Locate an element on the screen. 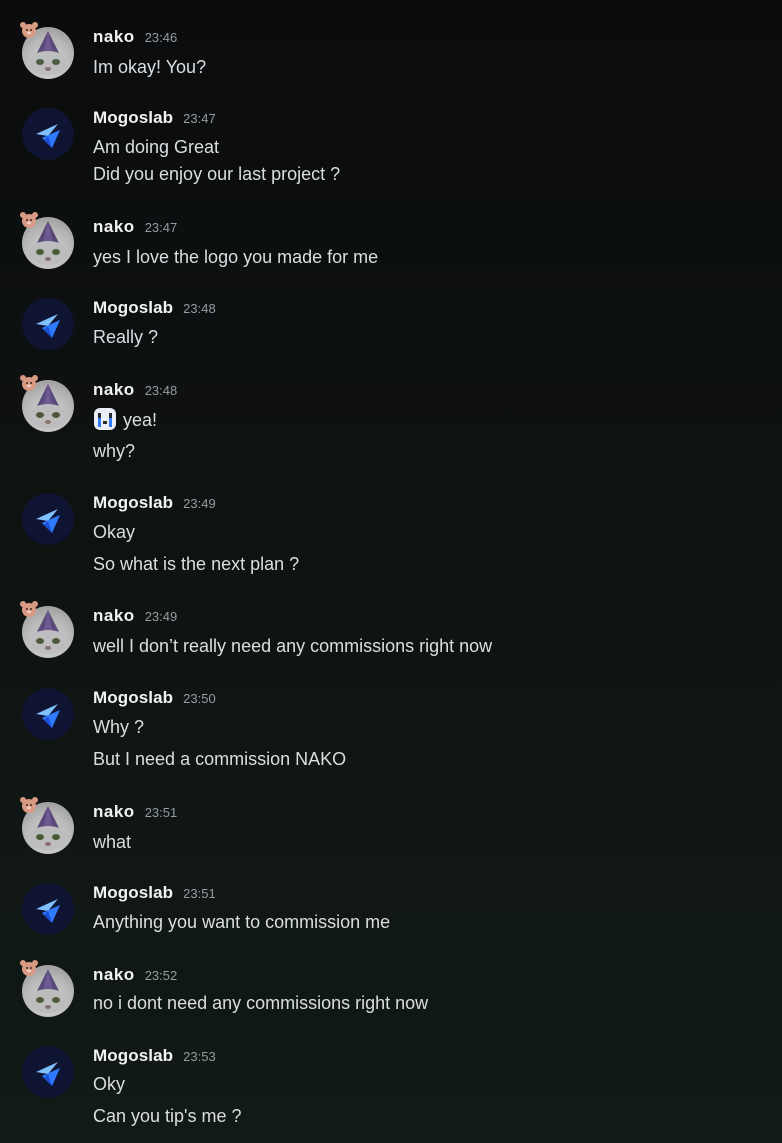 This screenshot has height=1143, width=782. message-header: nako 23:46 is located at coordinates (135, 38).